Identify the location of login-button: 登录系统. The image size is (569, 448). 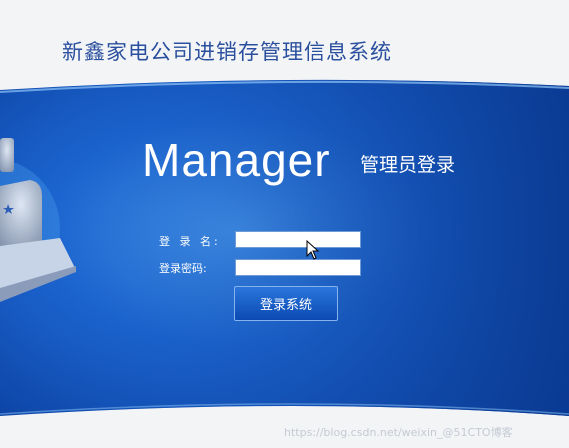
(286, 303).